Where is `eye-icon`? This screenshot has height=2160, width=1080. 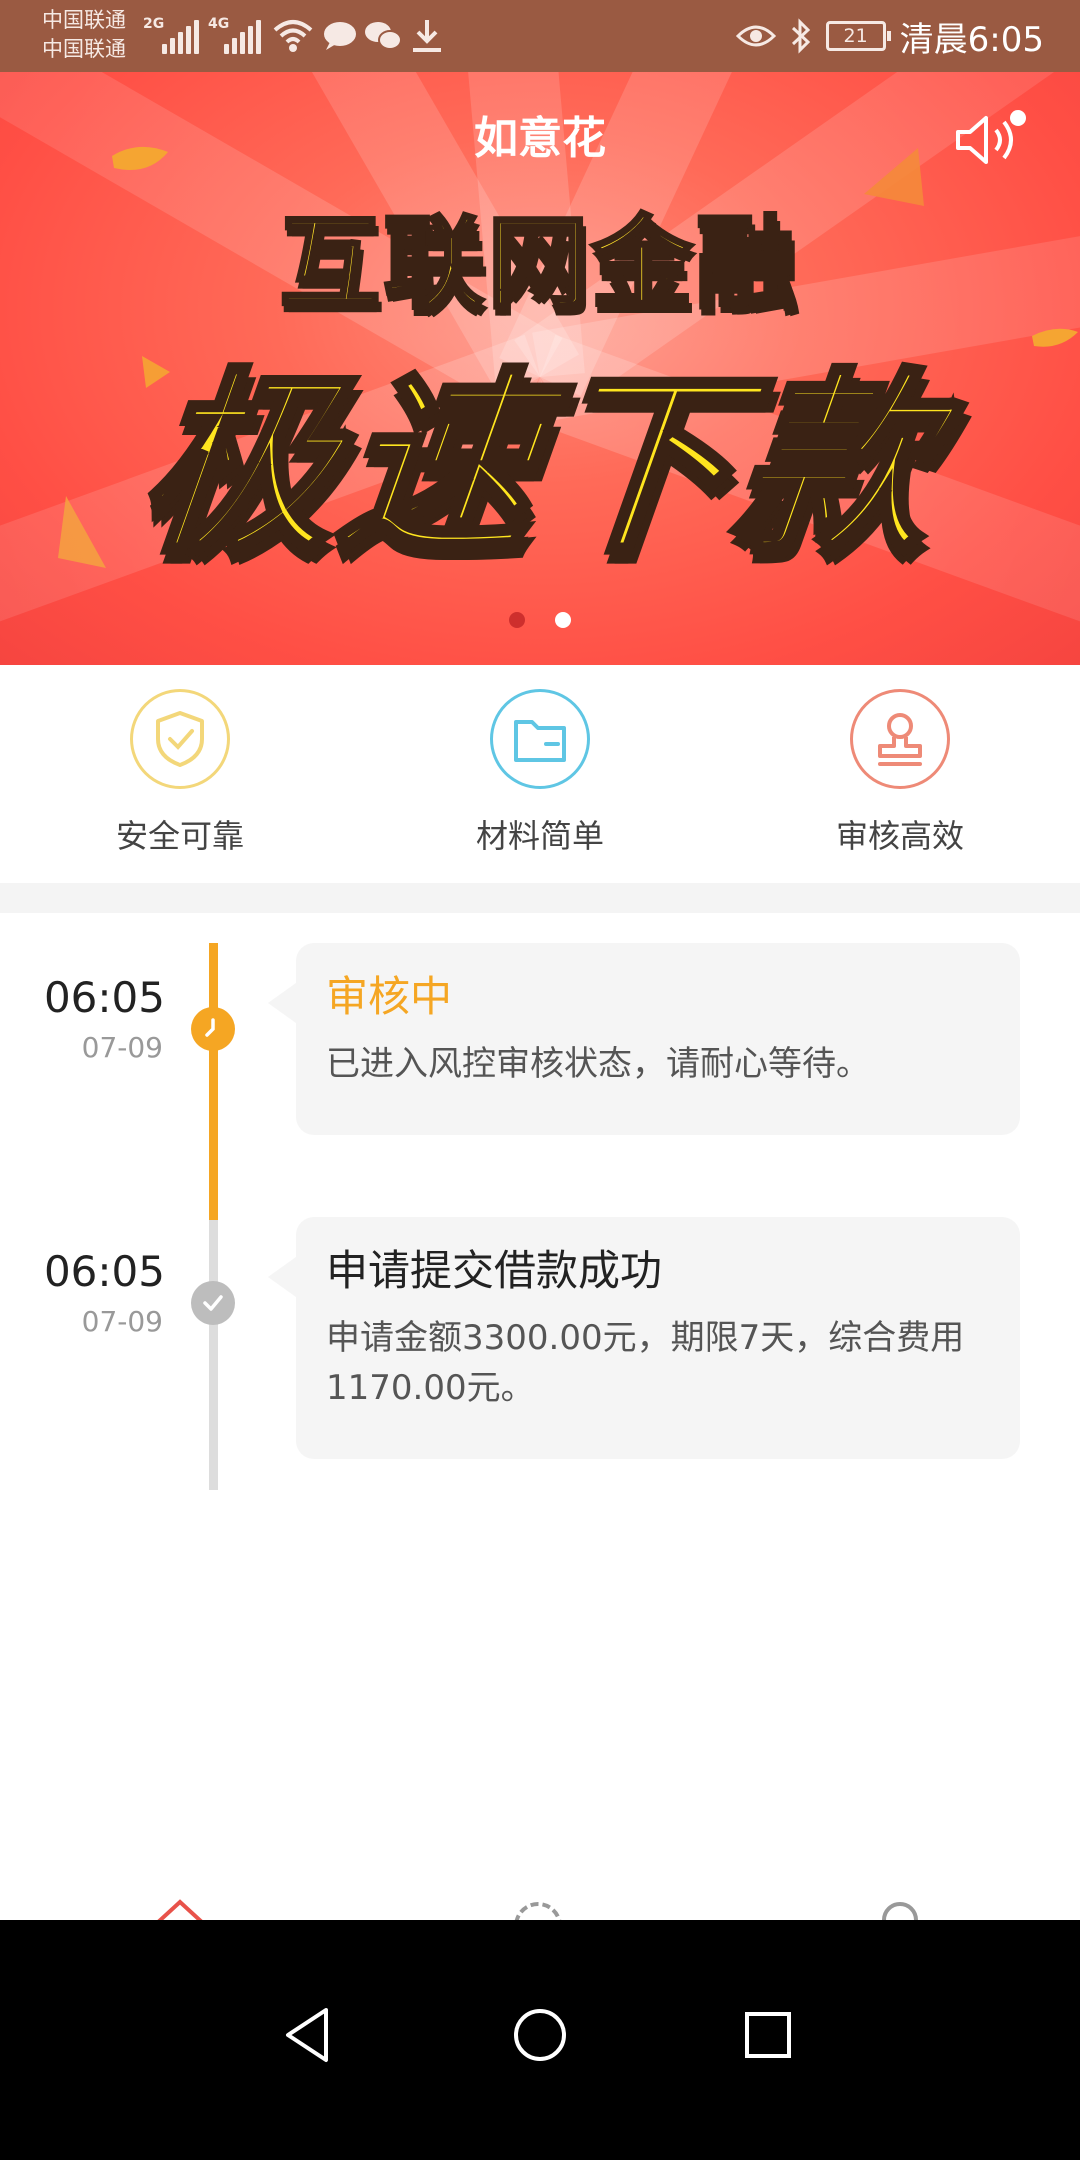 eye-icon is located at coordinates (755, 36).